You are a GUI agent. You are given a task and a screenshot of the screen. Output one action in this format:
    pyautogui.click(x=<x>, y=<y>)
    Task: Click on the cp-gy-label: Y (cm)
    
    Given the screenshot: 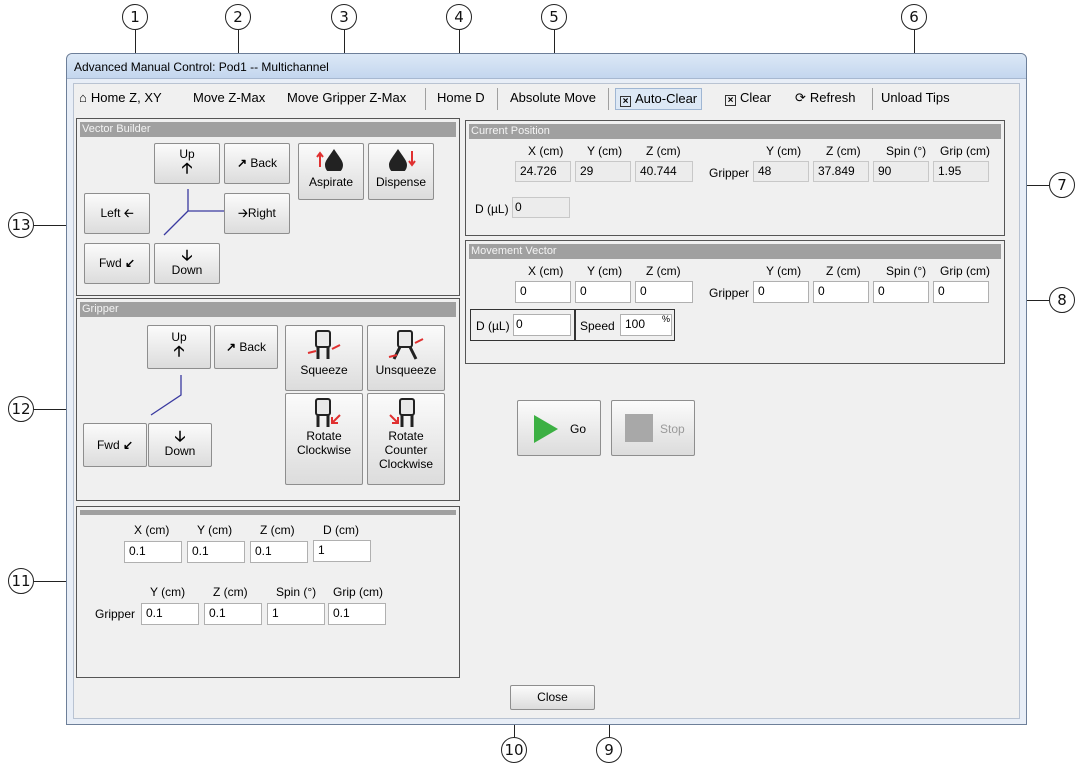 What is the action you would take?
    pyautogui.click(x=784, y=151)
    